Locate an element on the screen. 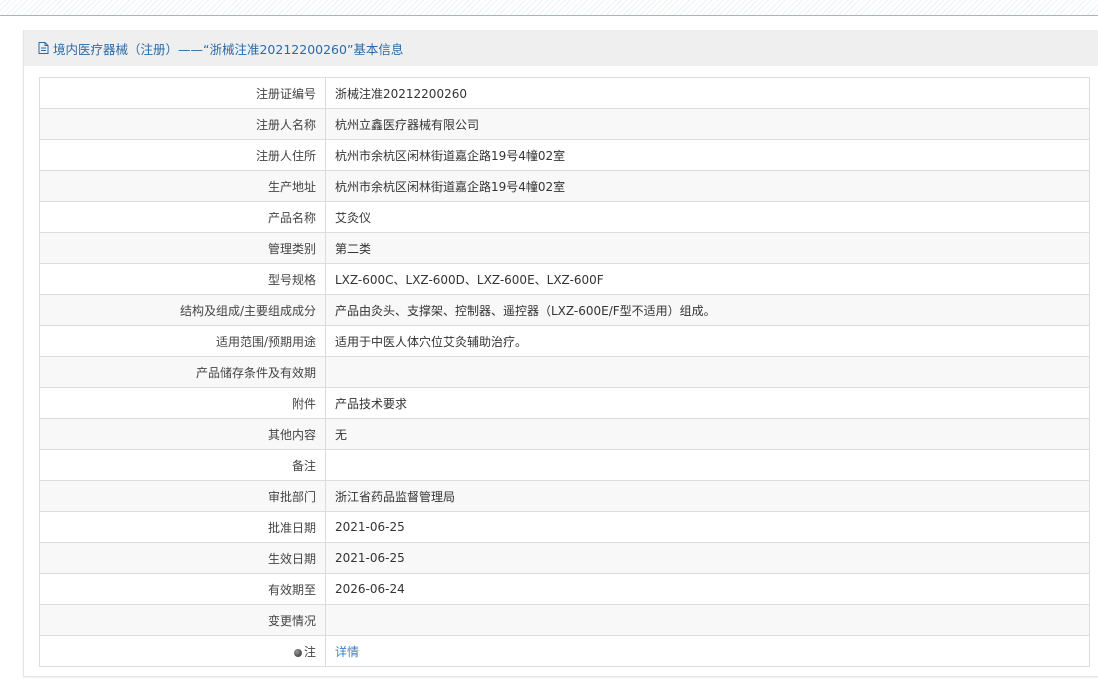  note-label: 注 is located at coordinates (309, 651).